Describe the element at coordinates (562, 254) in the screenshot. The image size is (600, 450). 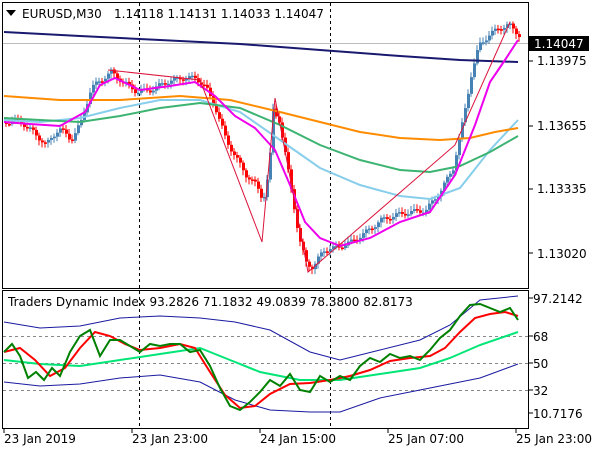
I see `price-tick: 1.13020` at that location.